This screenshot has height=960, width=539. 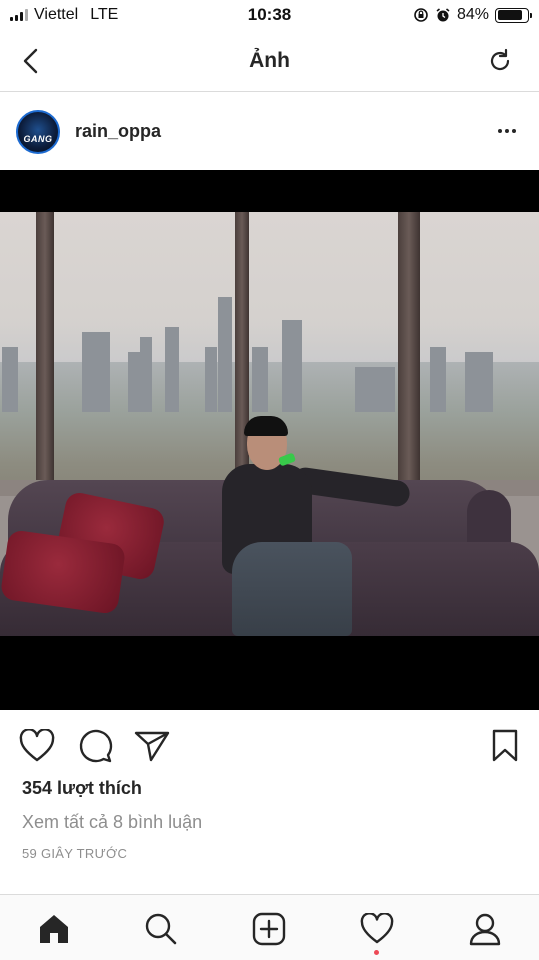 I want to click on share-button, so click(x=152, y=746).